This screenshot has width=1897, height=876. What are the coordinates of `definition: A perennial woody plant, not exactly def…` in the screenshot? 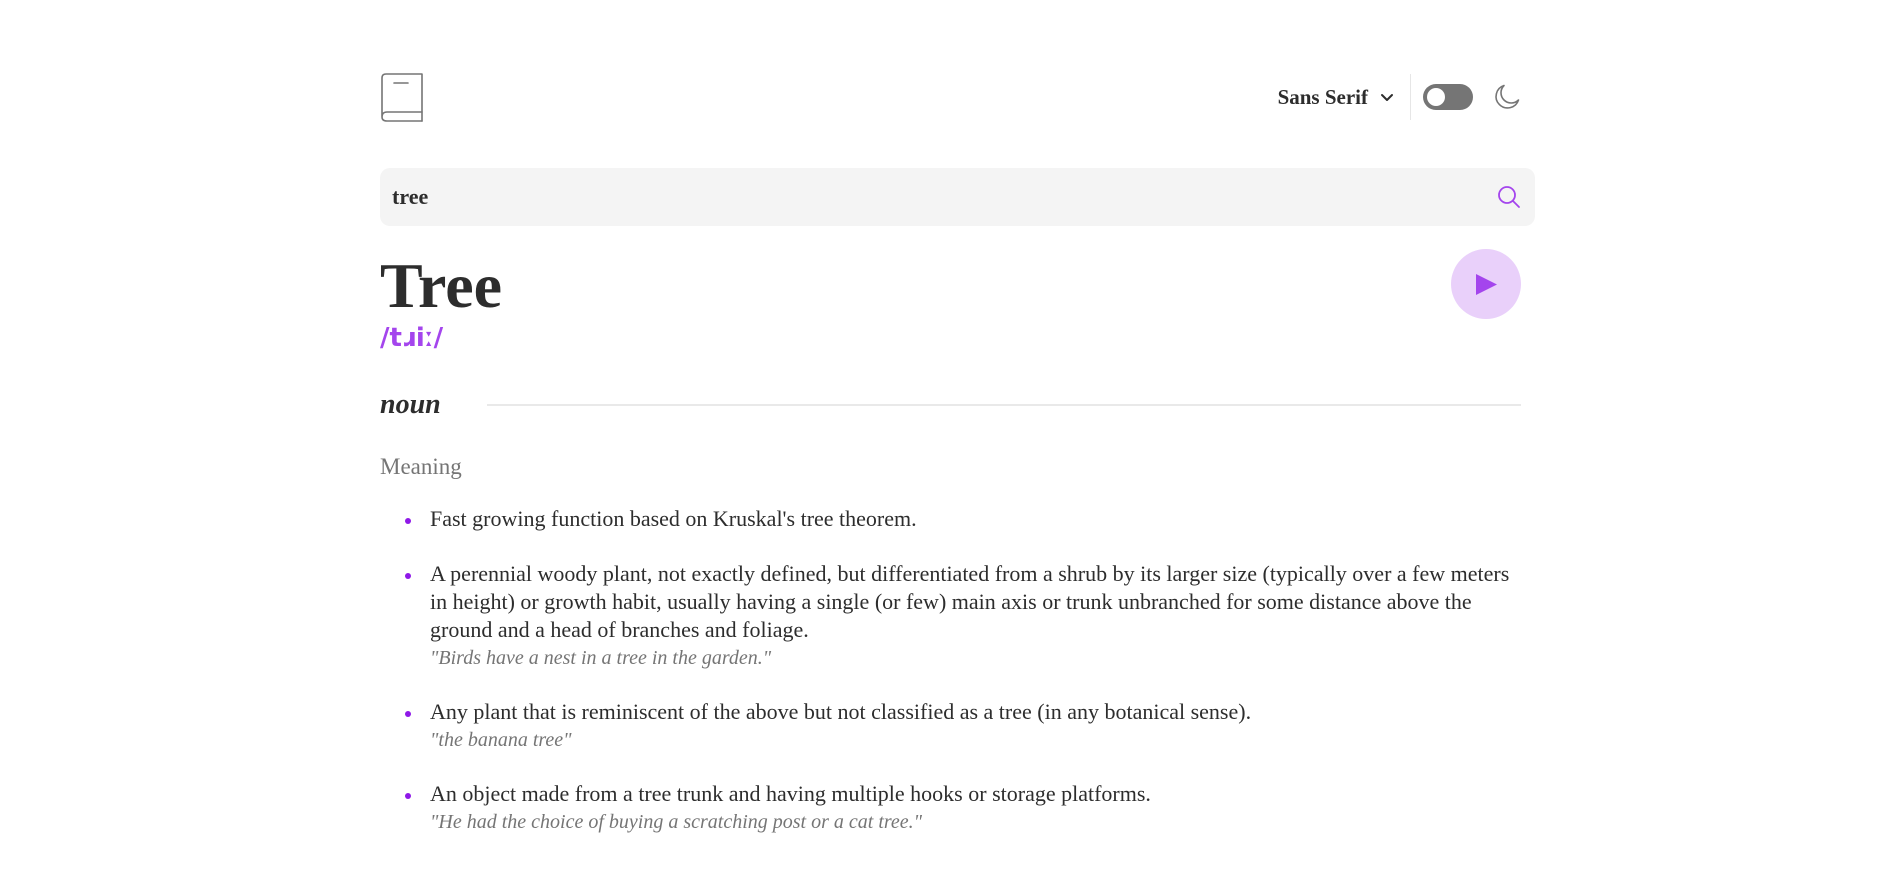 It's located at (970, 601).